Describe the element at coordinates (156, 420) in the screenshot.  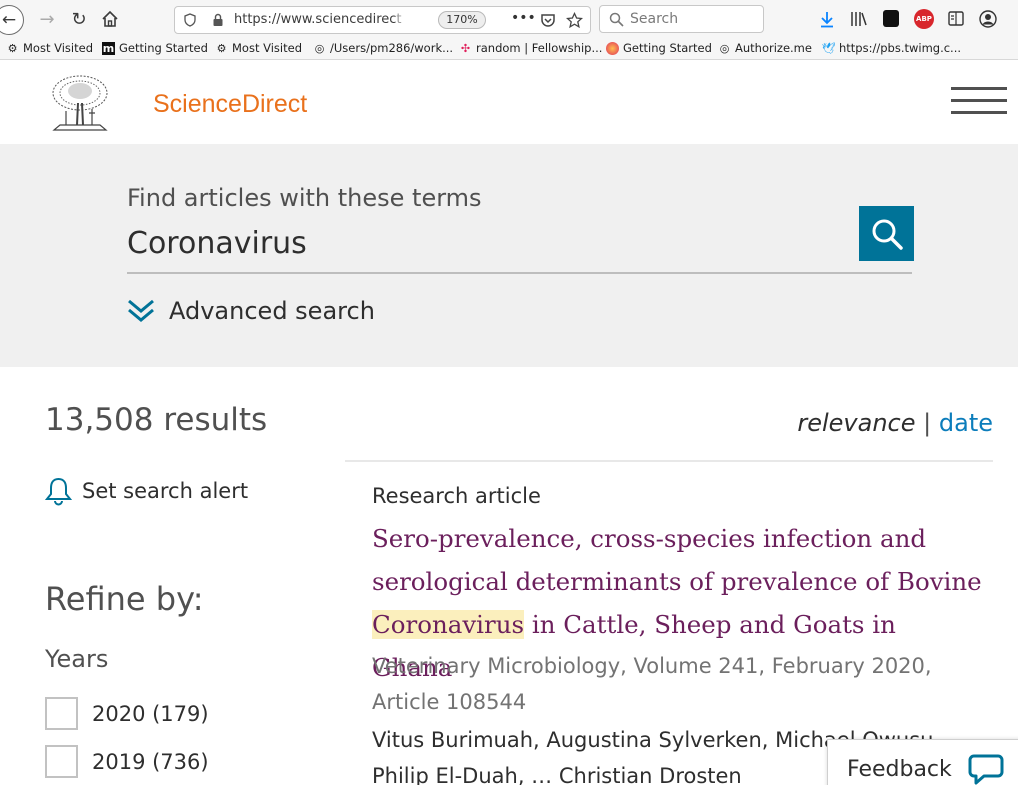
I see `results-count: 13,508 results` at that location.